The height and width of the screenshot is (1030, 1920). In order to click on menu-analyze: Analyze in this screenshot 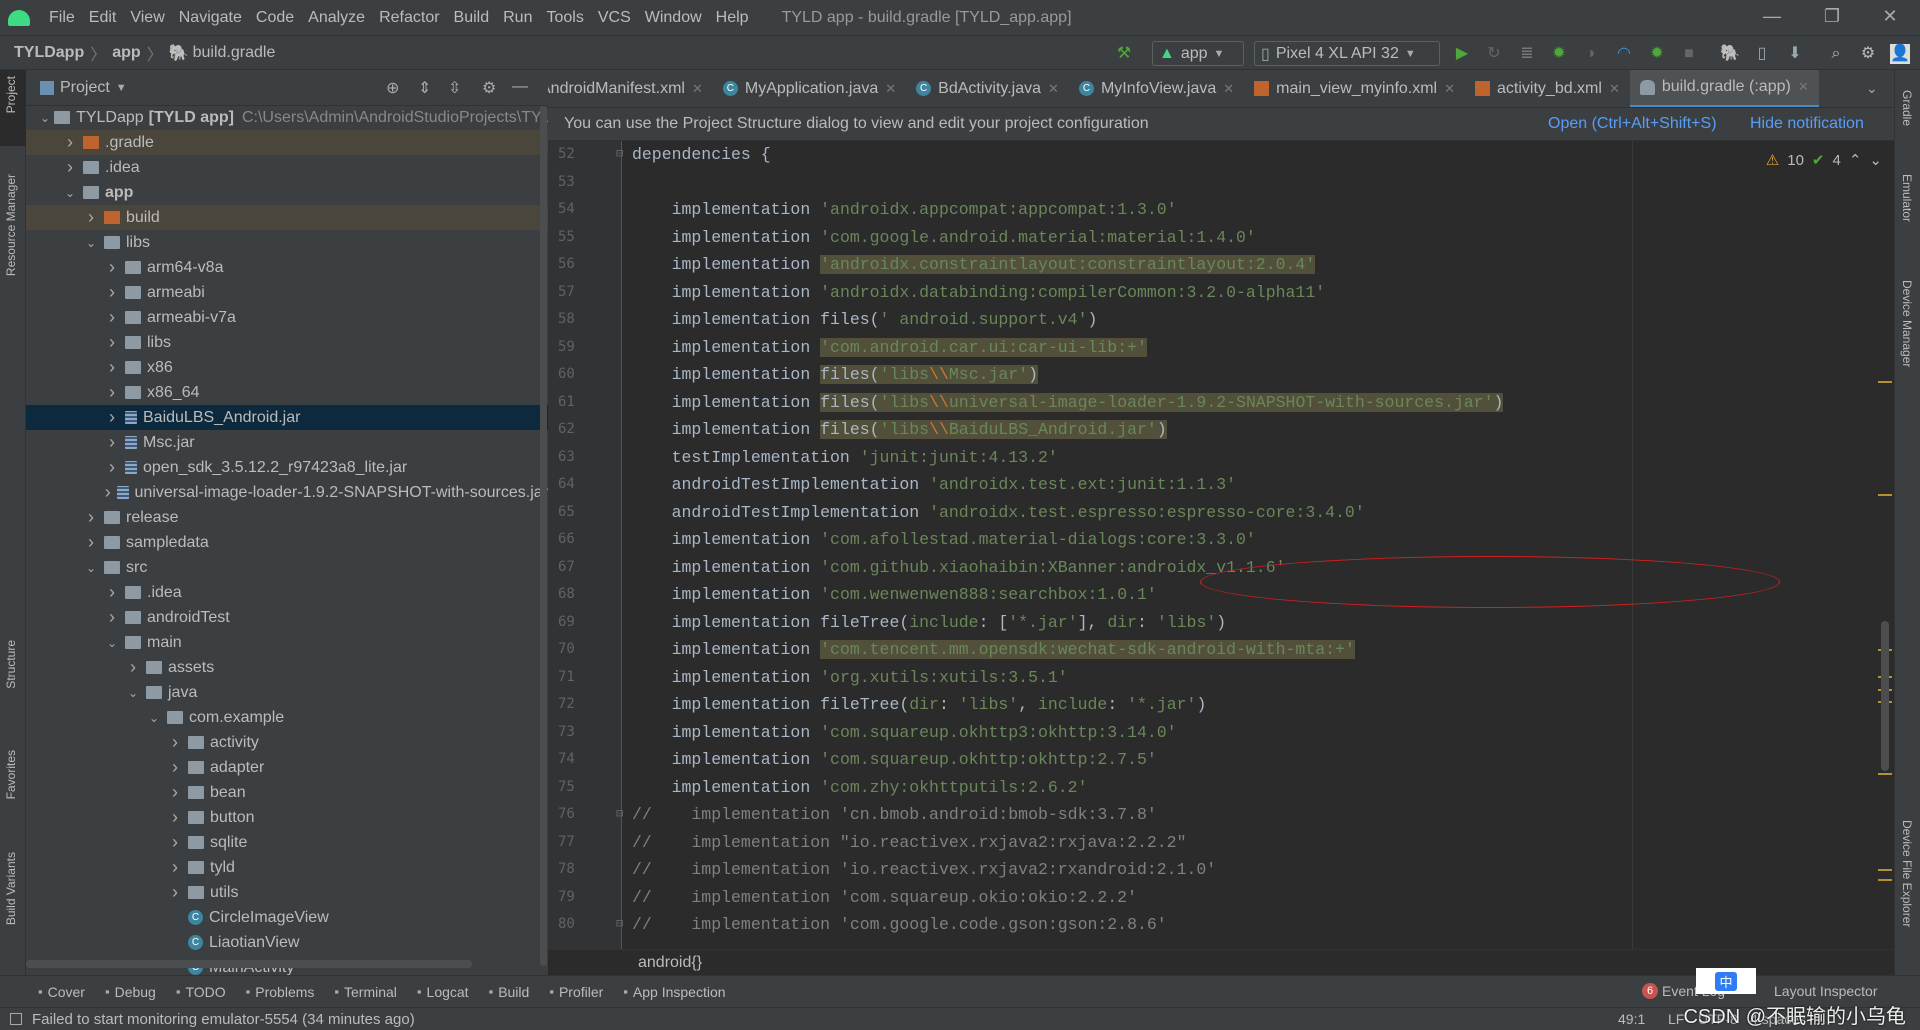, I will do `click(336, 18)`.